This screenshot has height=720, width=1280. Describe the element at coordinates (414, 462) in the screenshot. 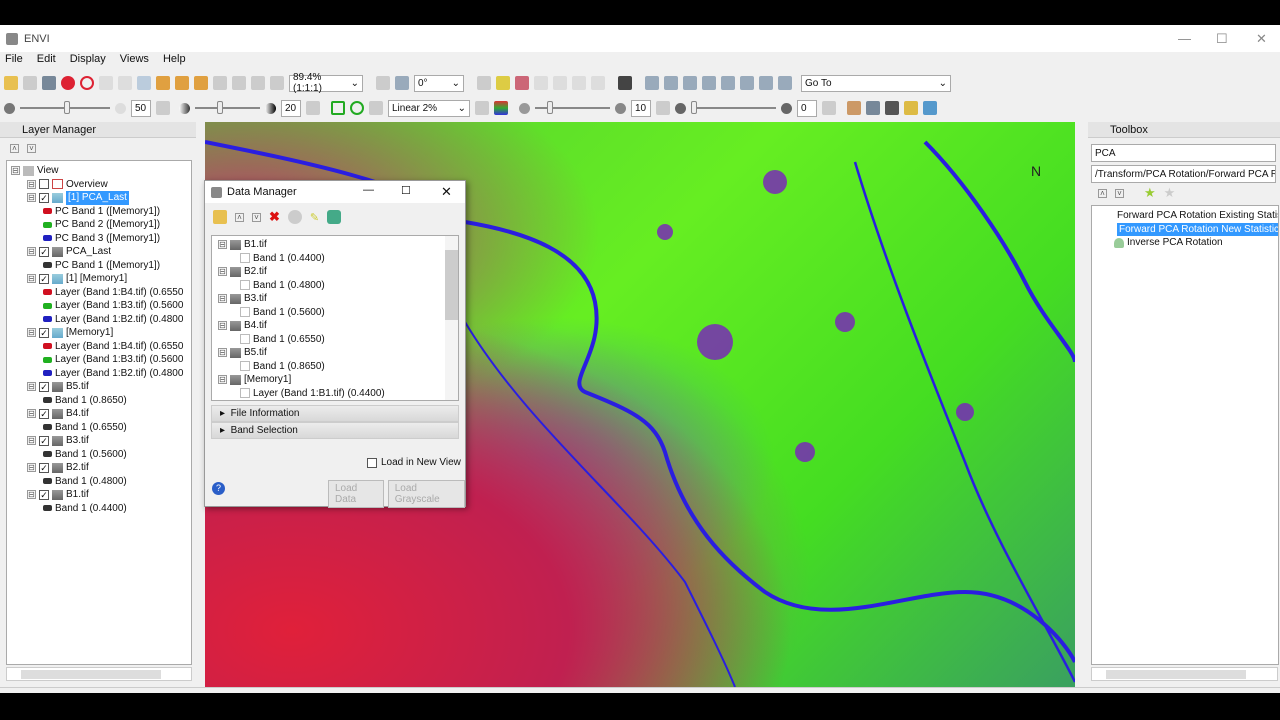

I see `load-new-view-checkbox: Load in New View` at that location.